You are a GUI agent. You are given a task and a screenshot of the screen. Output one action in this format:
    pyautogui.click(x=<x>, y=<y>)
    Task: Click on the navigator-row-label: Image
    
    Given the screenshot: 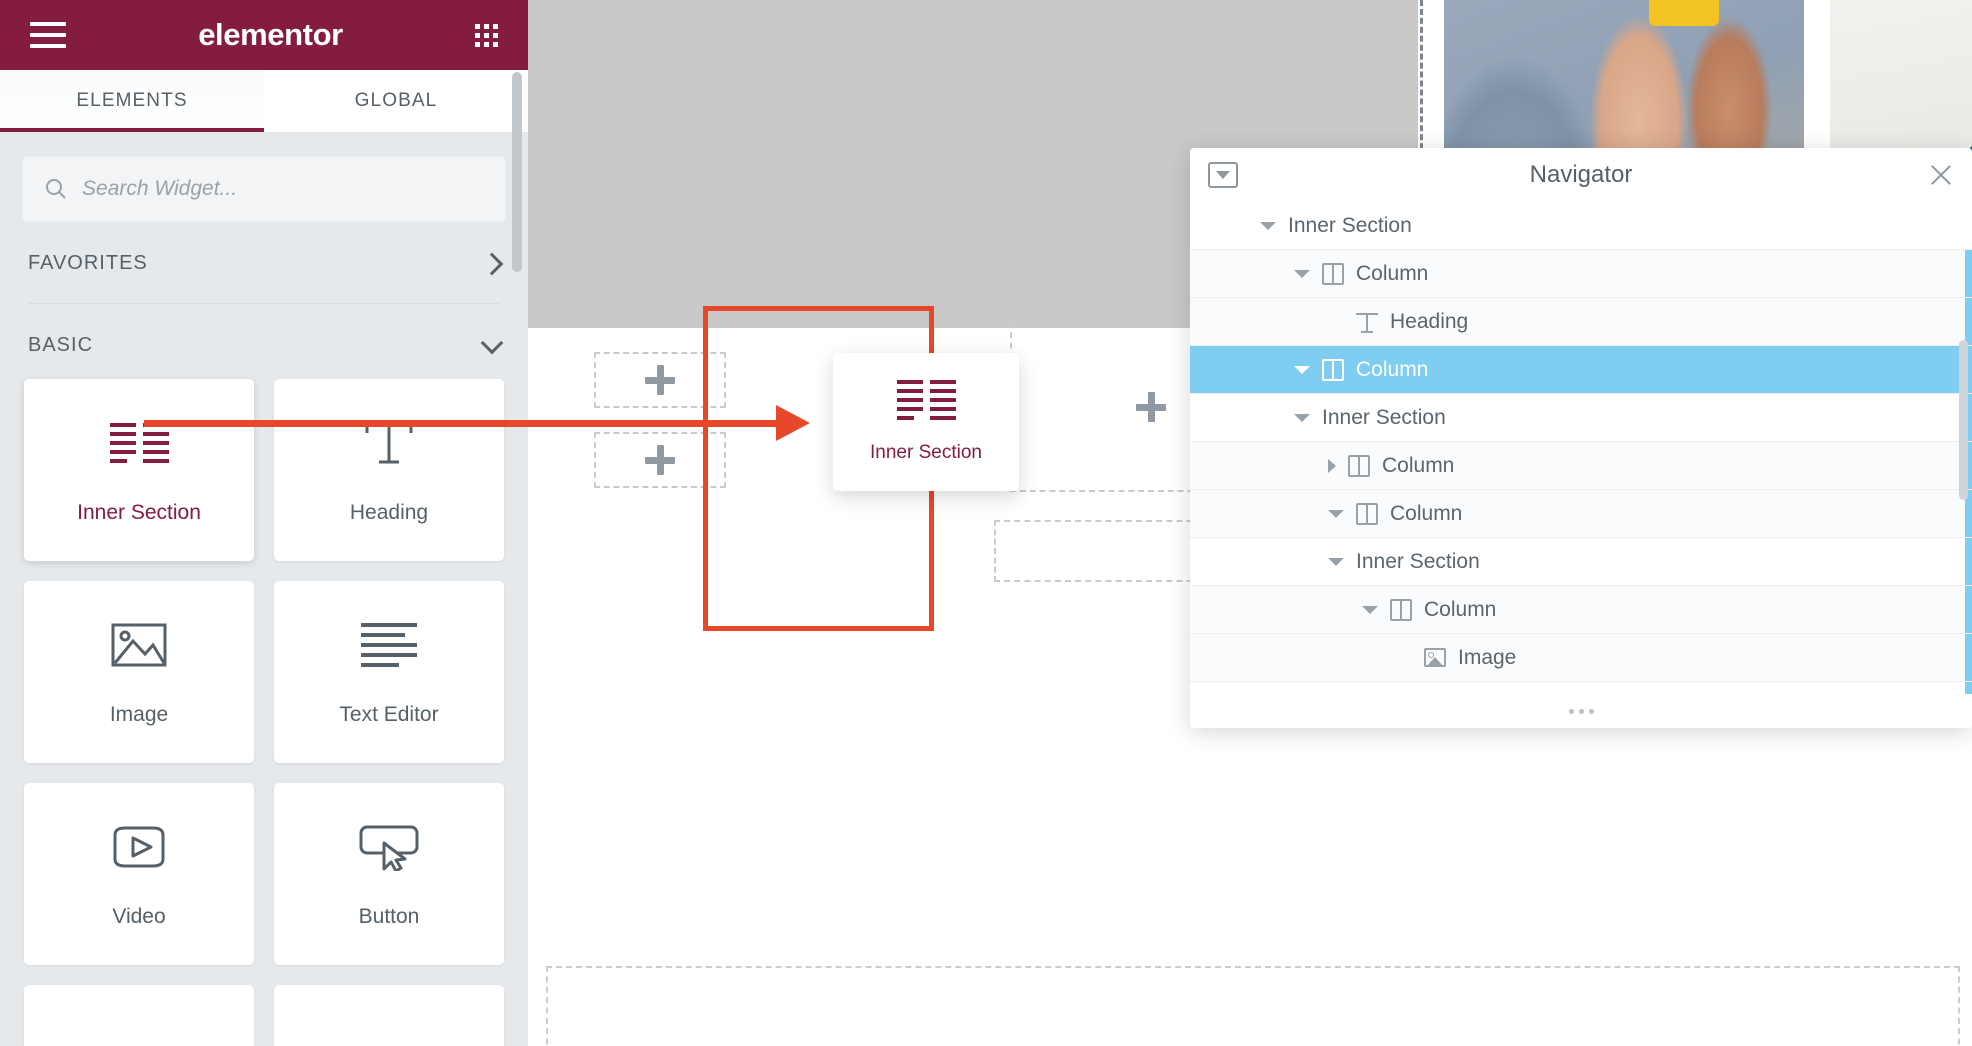 What is the action you would take?
    pyautogui.click(x=1487, y=657)
    